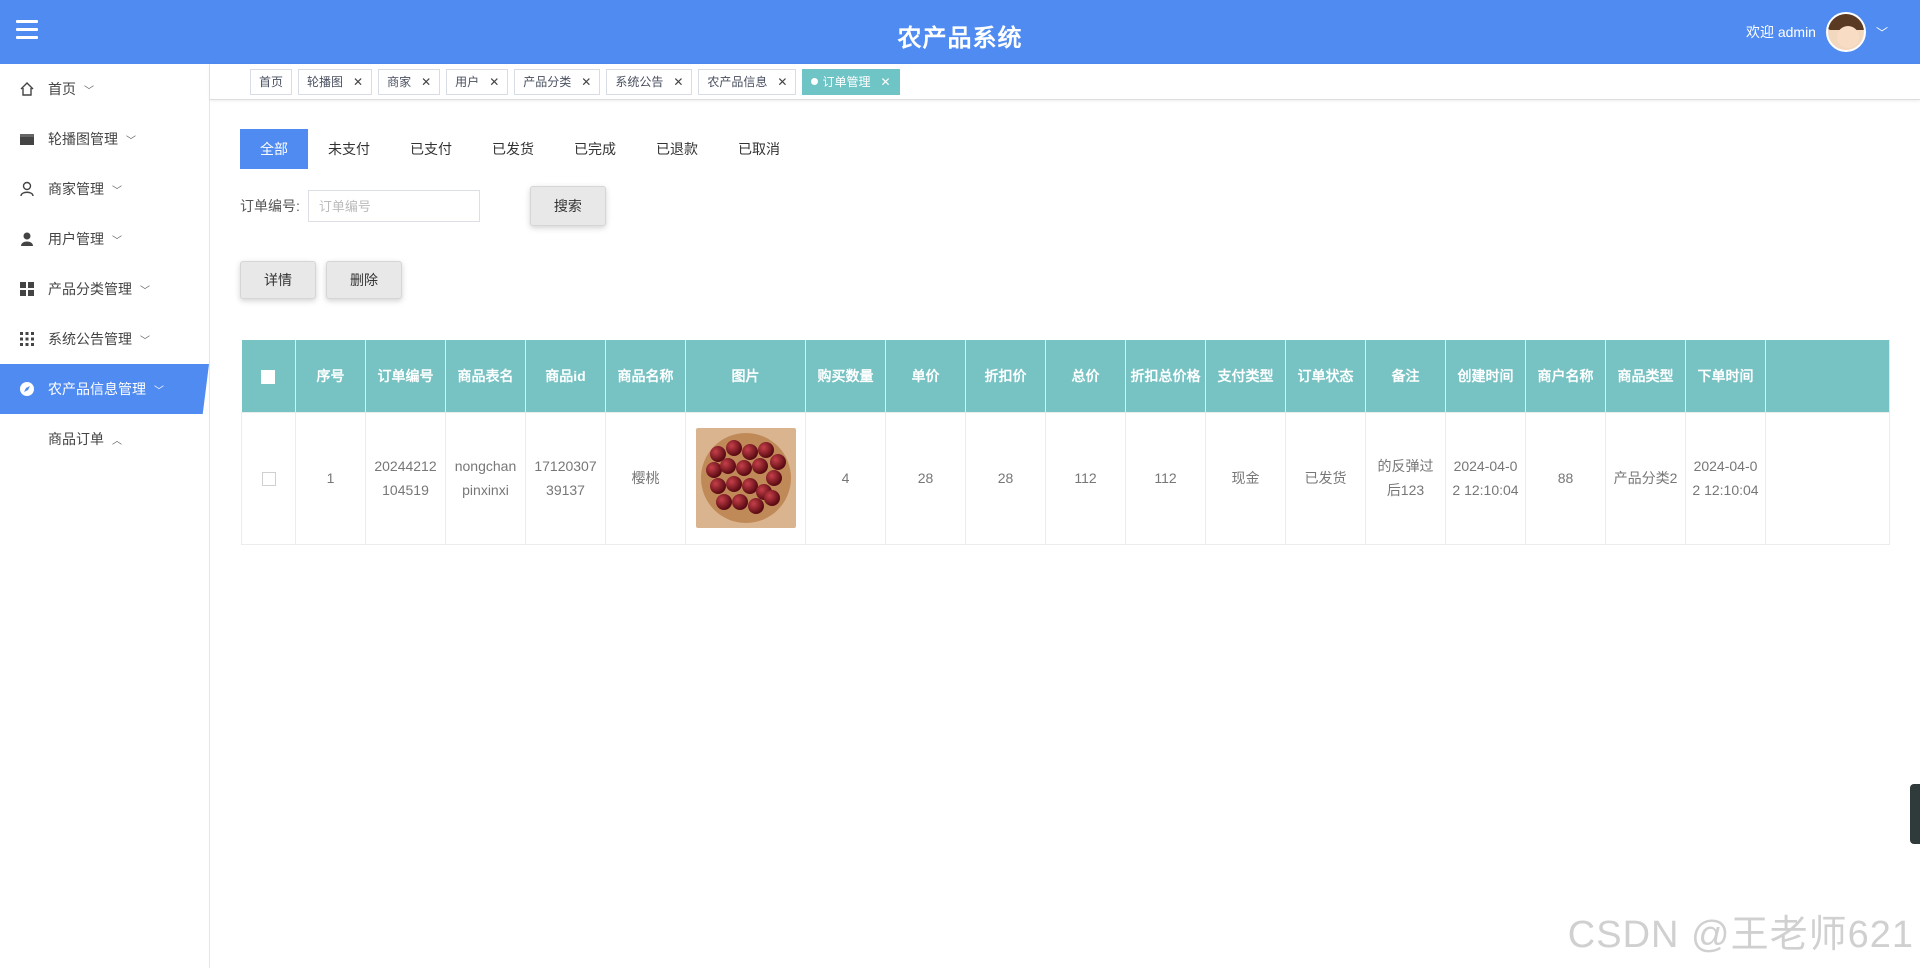 The height and width of the screenshot is (968, 1920). I want to click on cell-operations, so click(1827, 478).